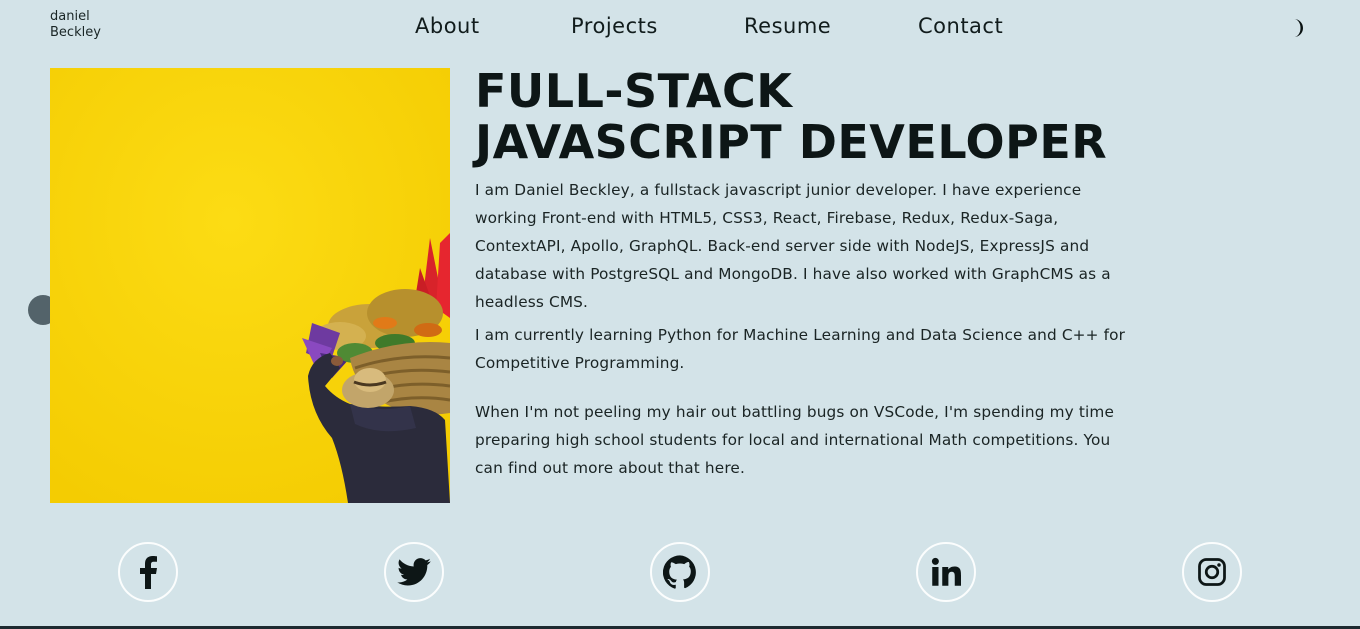 This screenshot has width=1360, height=629. I want to click on page-headline: FULL-STACK JAVASCRIPT DEVELOPER, so click(791, 117).